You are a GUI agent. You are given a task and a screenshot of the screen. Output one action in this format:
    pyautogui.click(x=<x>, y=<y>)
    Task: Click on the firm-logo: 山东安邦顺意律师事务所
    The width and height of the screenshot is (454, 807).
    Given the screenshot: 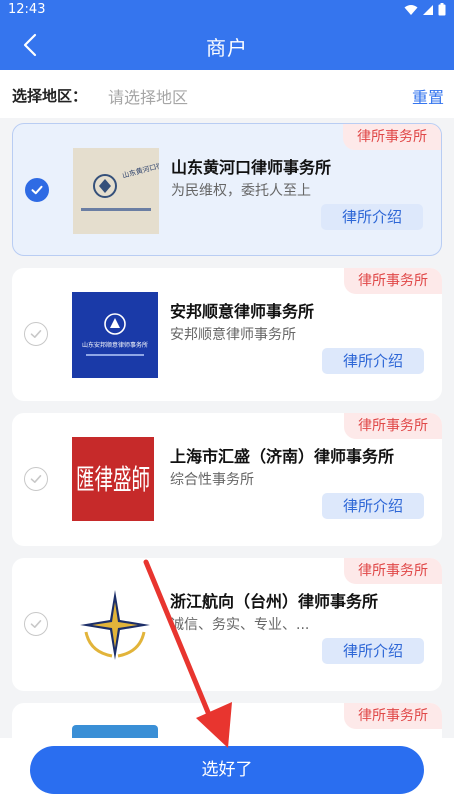 What is the action you would take?
    pyautogui.click(x=115, y=335)
    